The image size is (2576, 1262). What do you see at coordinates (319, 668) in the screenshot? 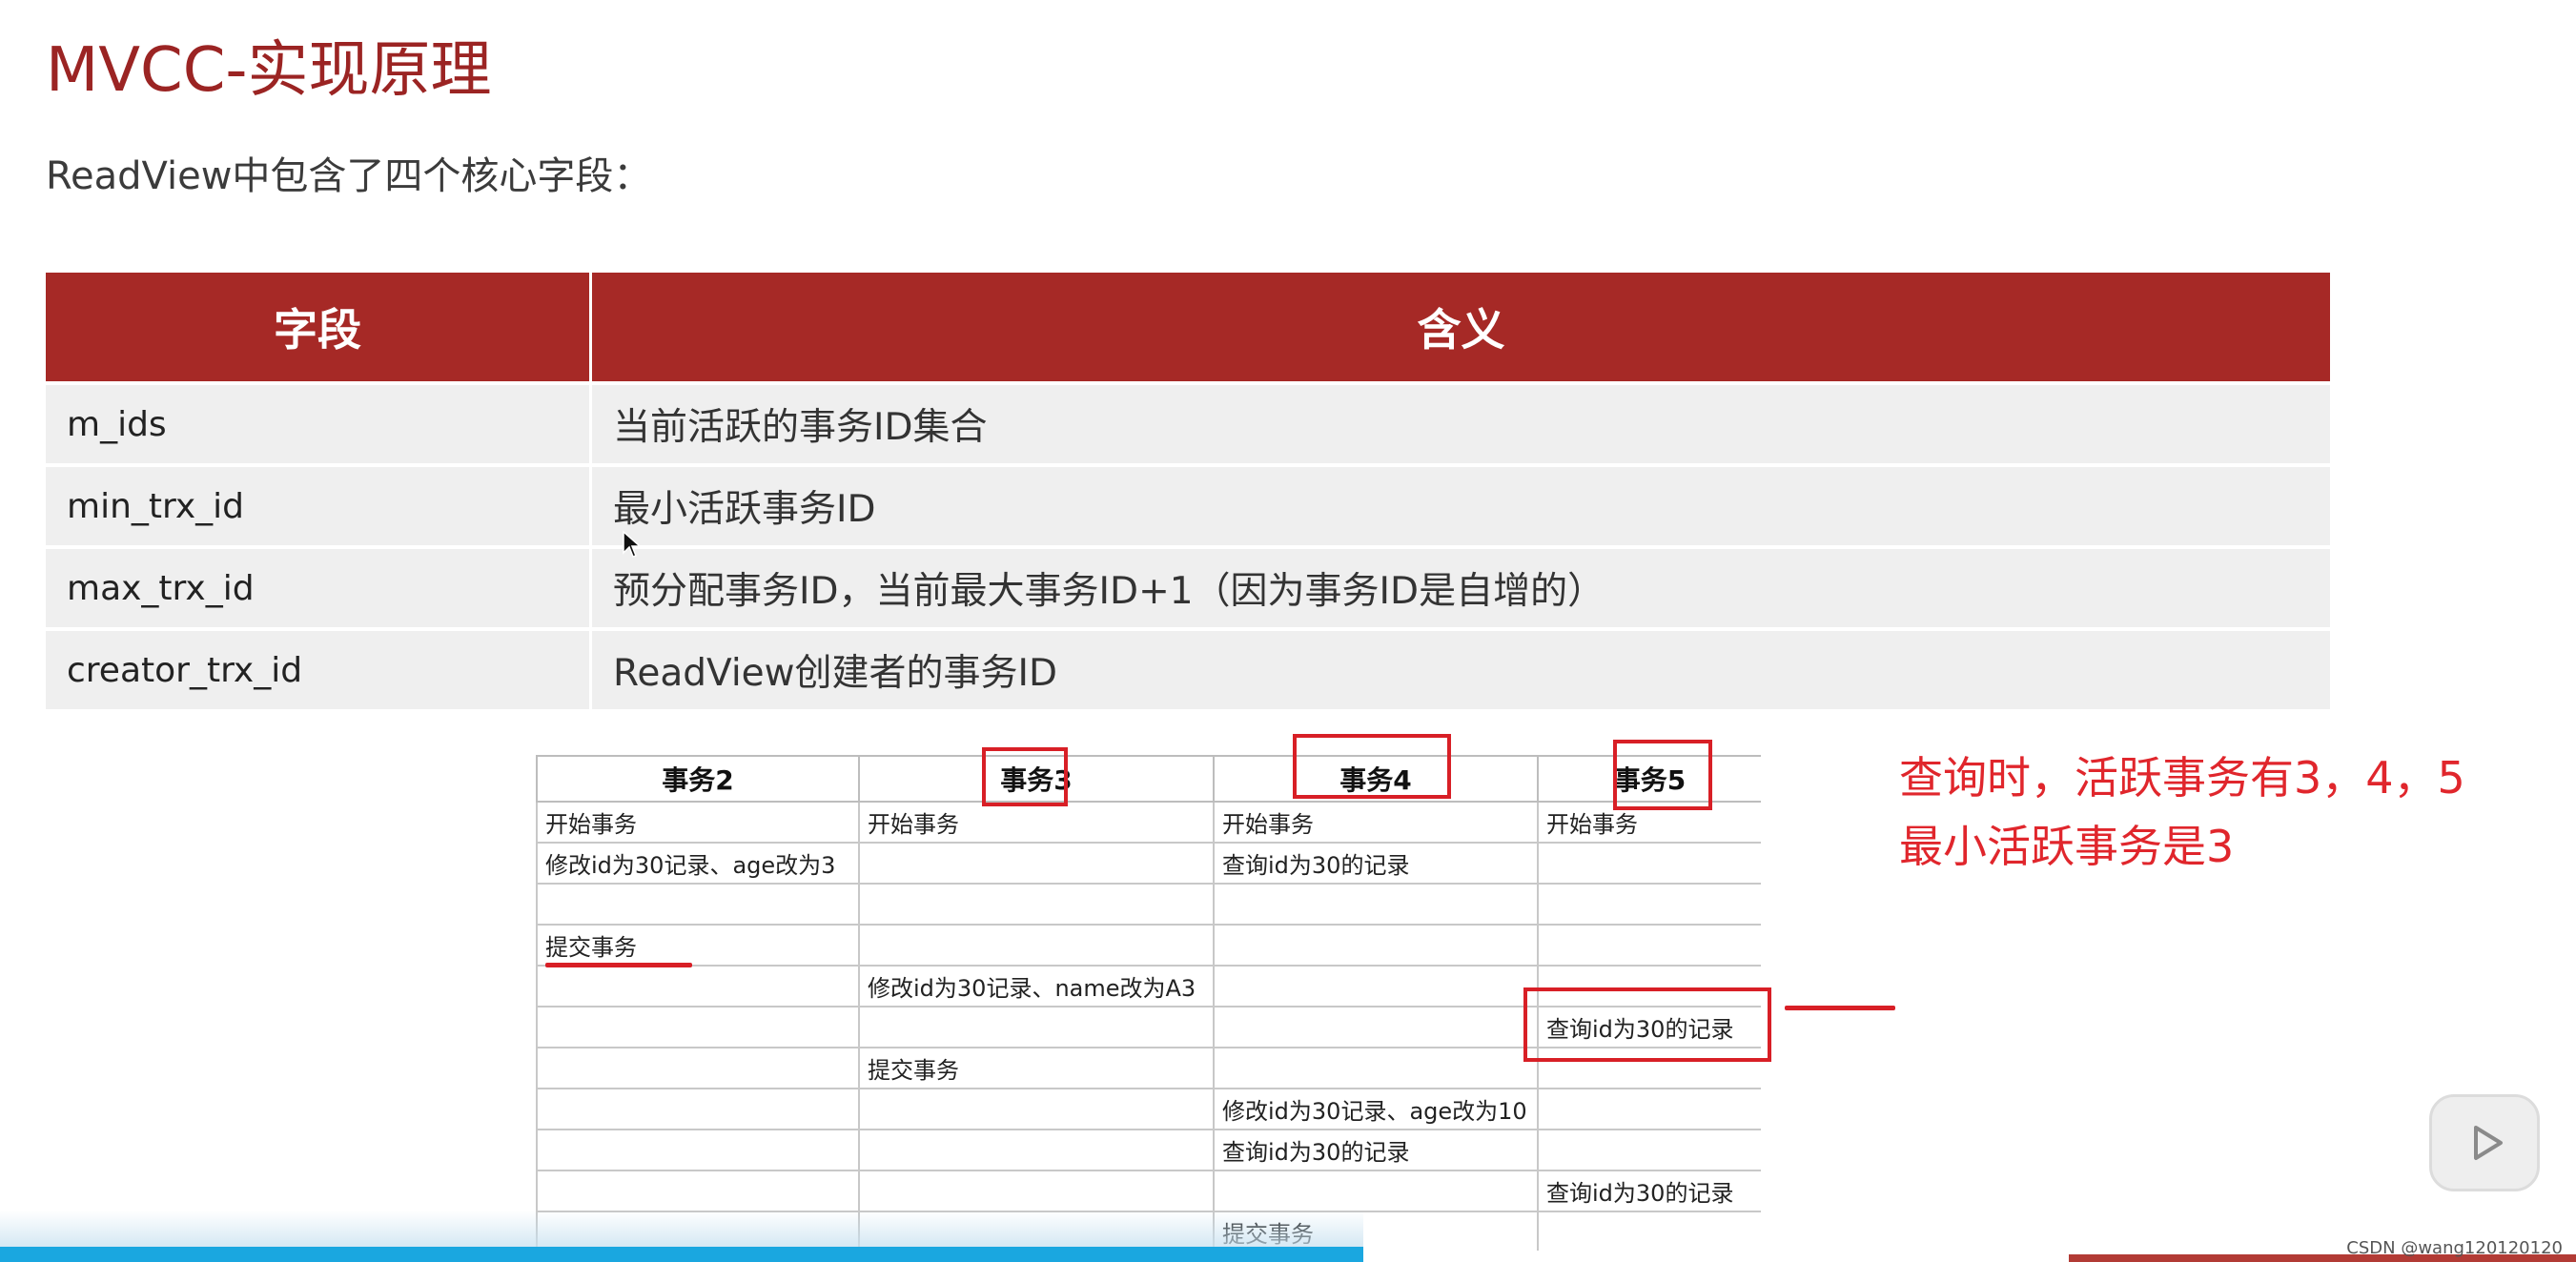
I see `field-name: creator_trx_id` at bounding box center [319, 668].